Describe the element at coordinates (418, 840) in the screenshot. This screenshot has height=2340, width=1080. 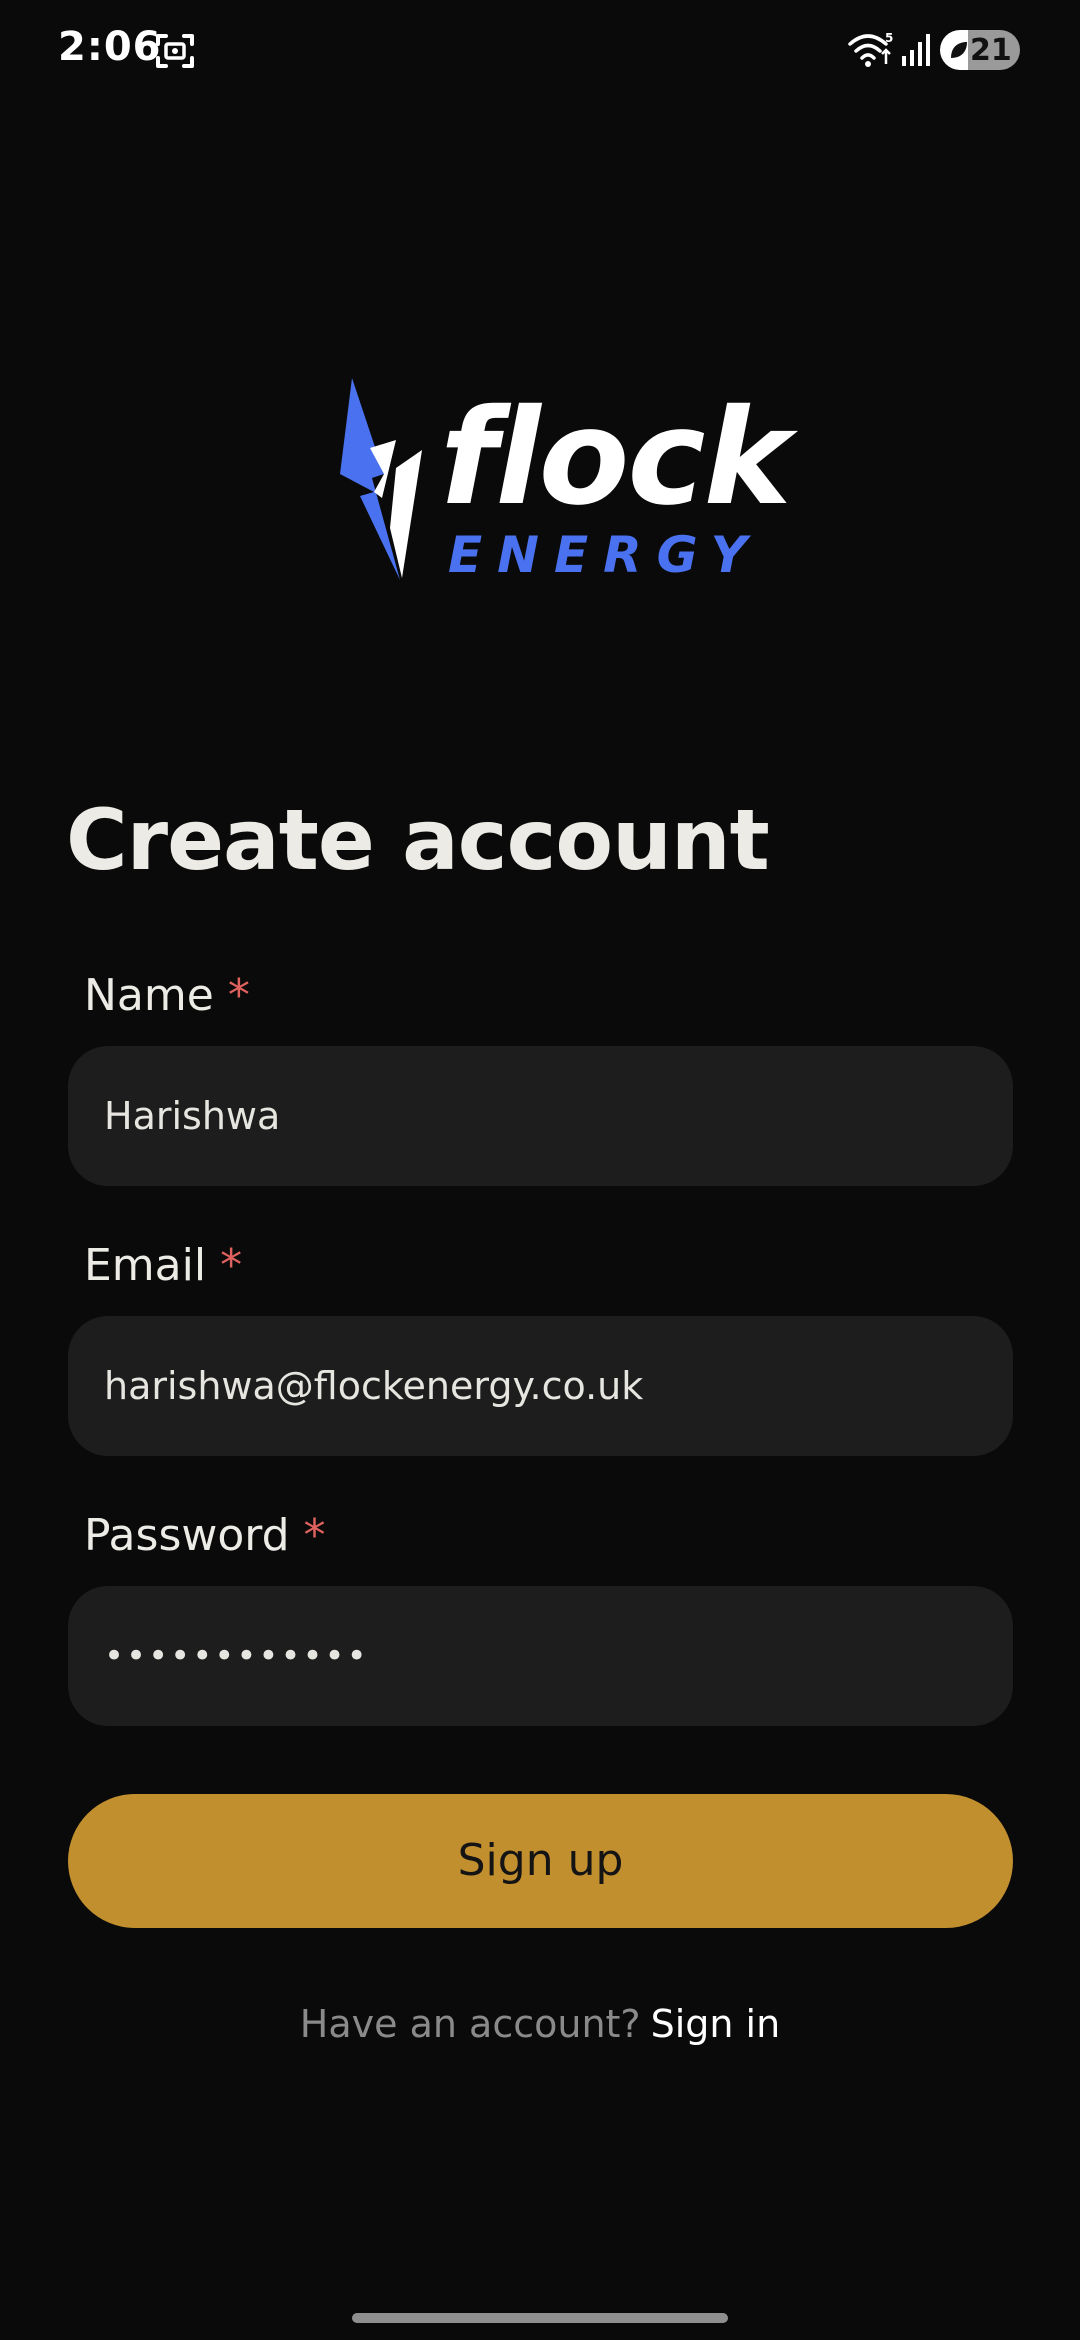
I see `page-title: Create account` at that location.